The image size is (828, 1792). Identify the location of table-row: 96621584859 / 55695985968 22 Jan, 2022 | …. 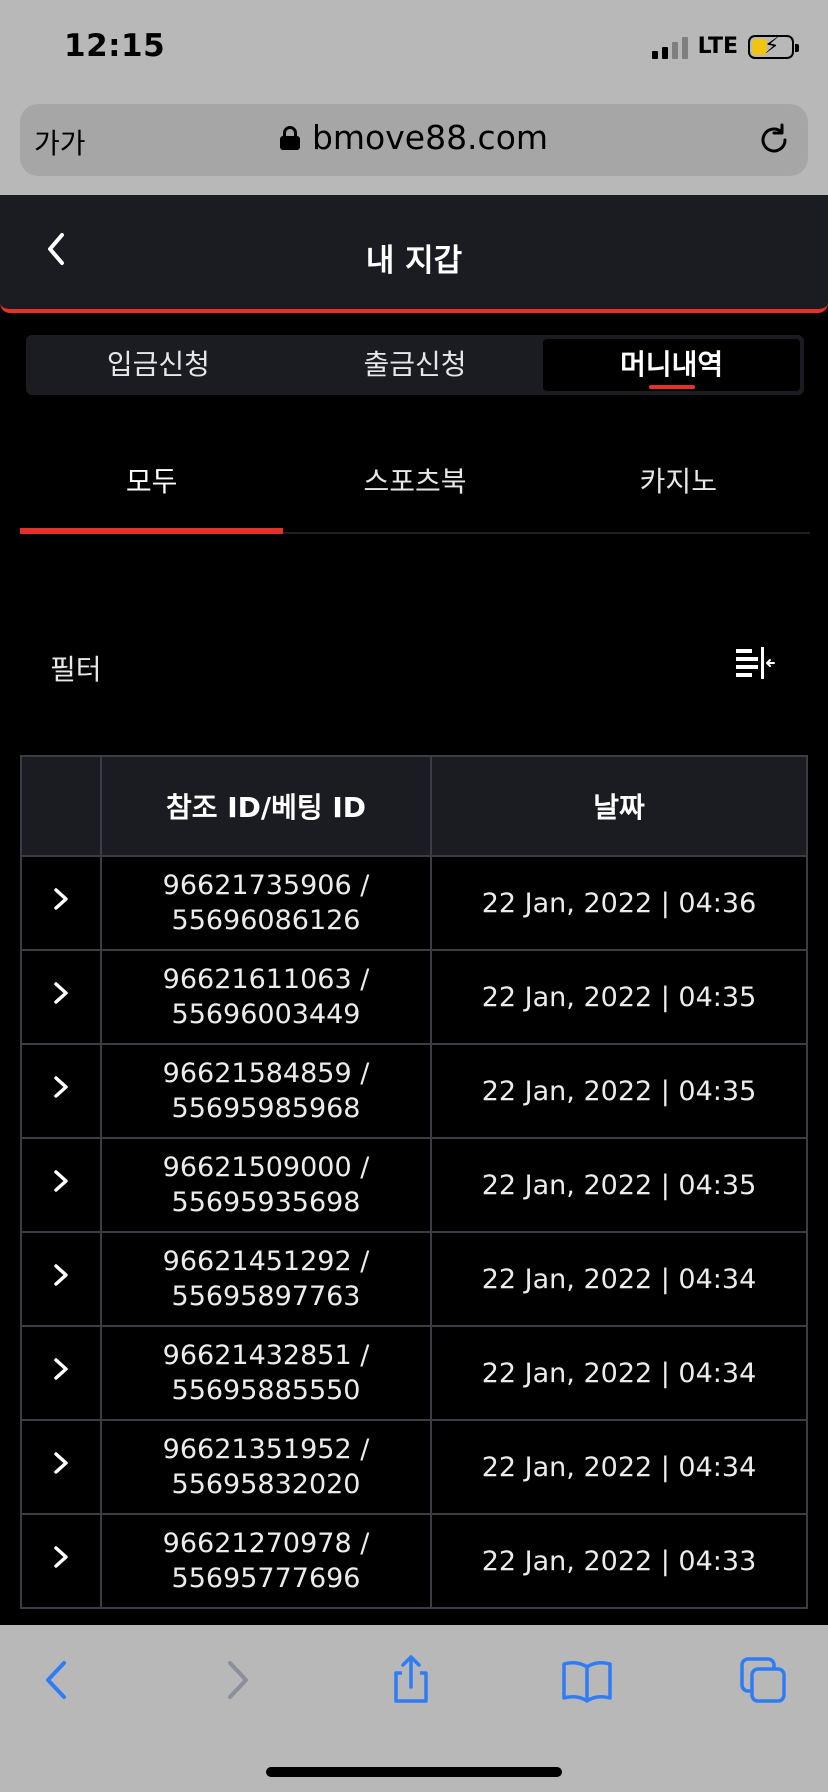
(414, 1091).